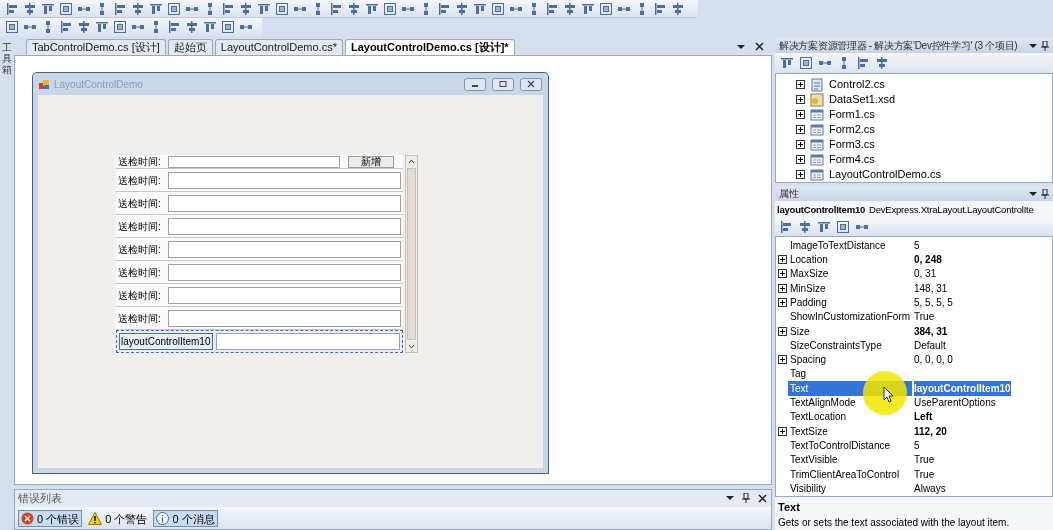 This screenshot has height=530, width=1053. I want to click on property-name: ShowInCustomizationForm, so click(850, 317).